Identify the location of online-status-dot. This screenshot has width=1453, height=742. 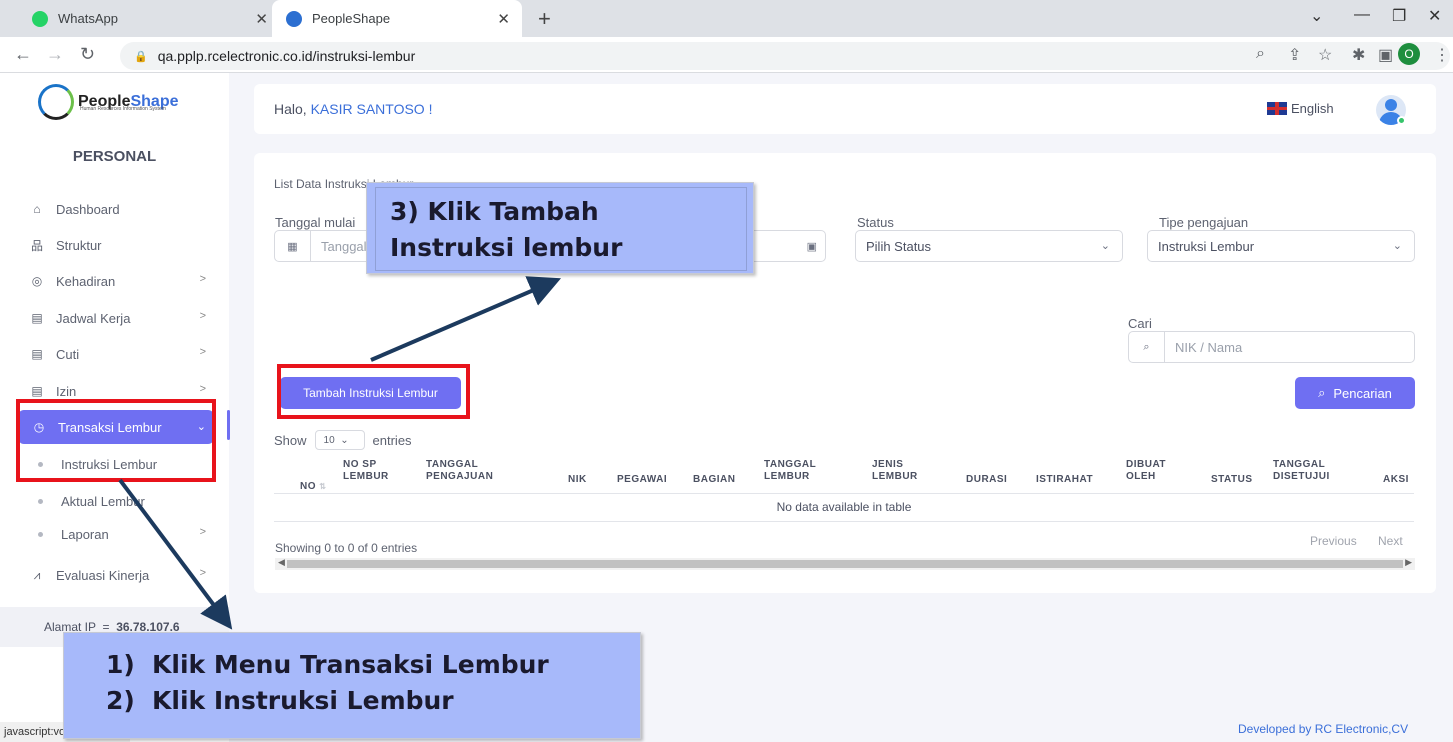
(1401, 120).